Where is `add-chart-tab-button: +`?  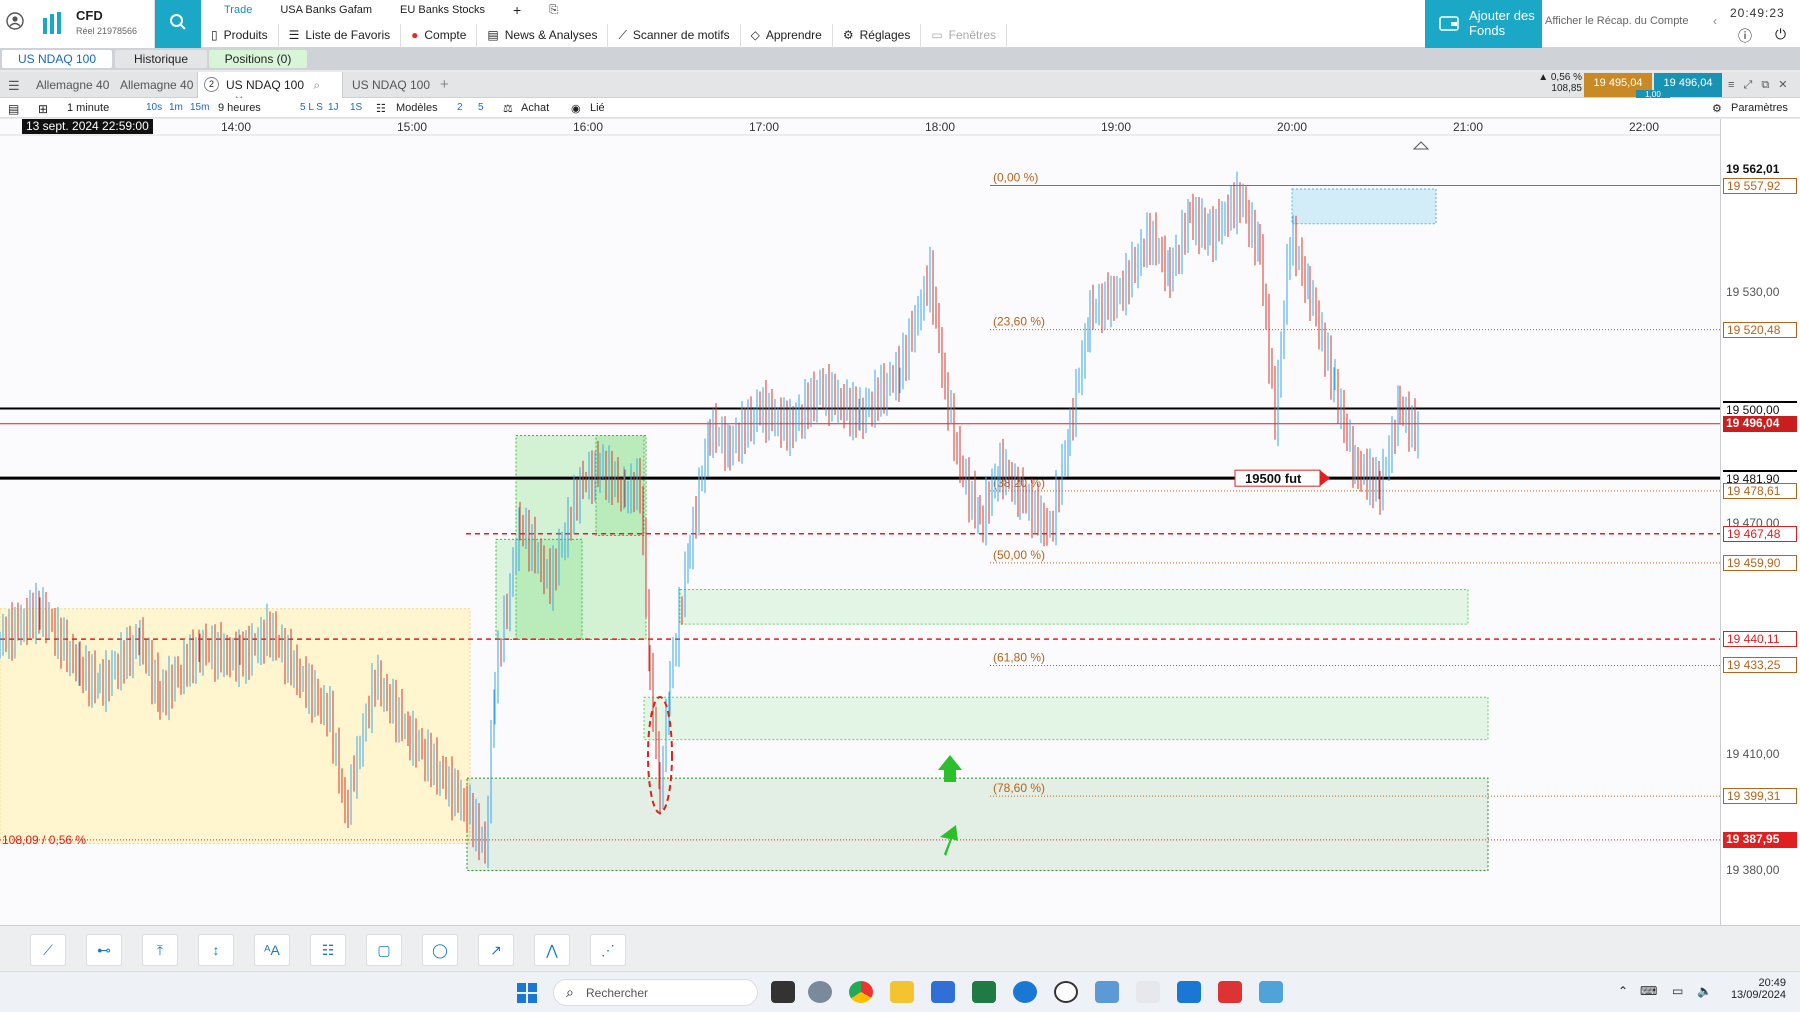
add-chart-tab-button: + is located at coordinates (444, 84).